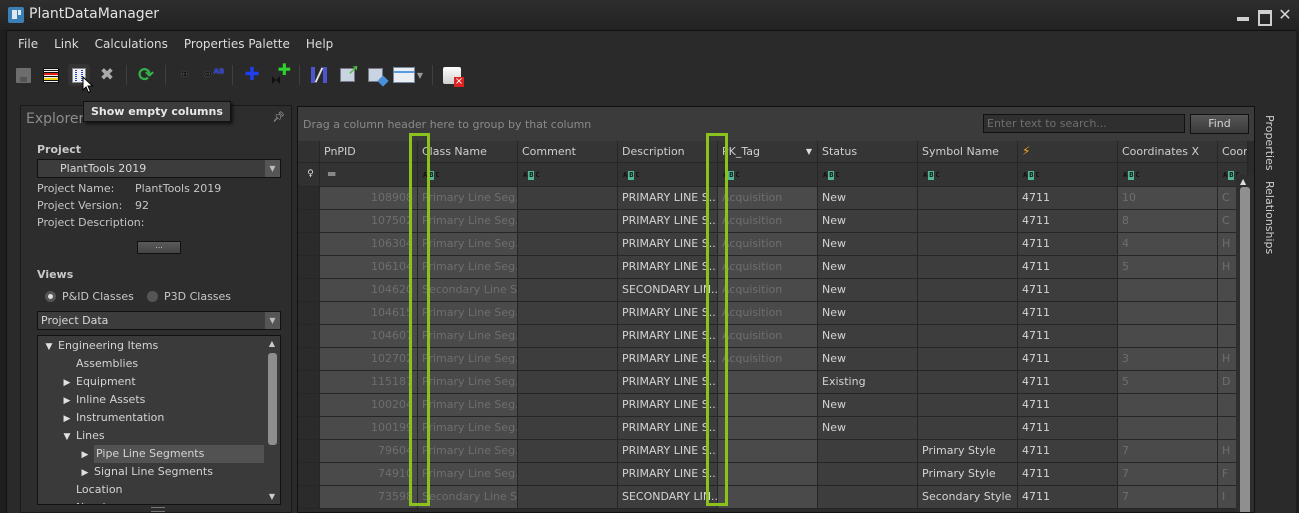 This screenshot has height=513, width=1299. What do you see at coordinates (452, 75) in the screenshot?
I see `close-document-button` at bounding box center [452, 75].